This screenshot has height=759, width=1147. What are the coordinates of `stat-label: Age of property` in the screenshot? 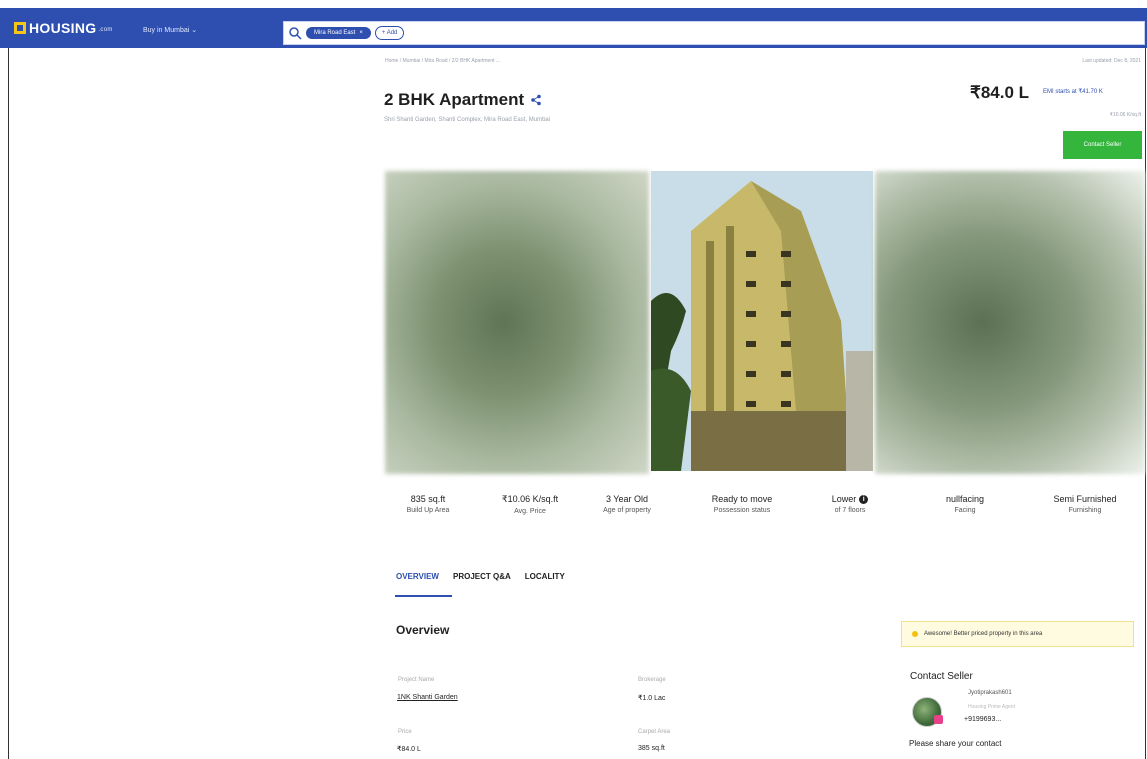 It's located at (627, 510).